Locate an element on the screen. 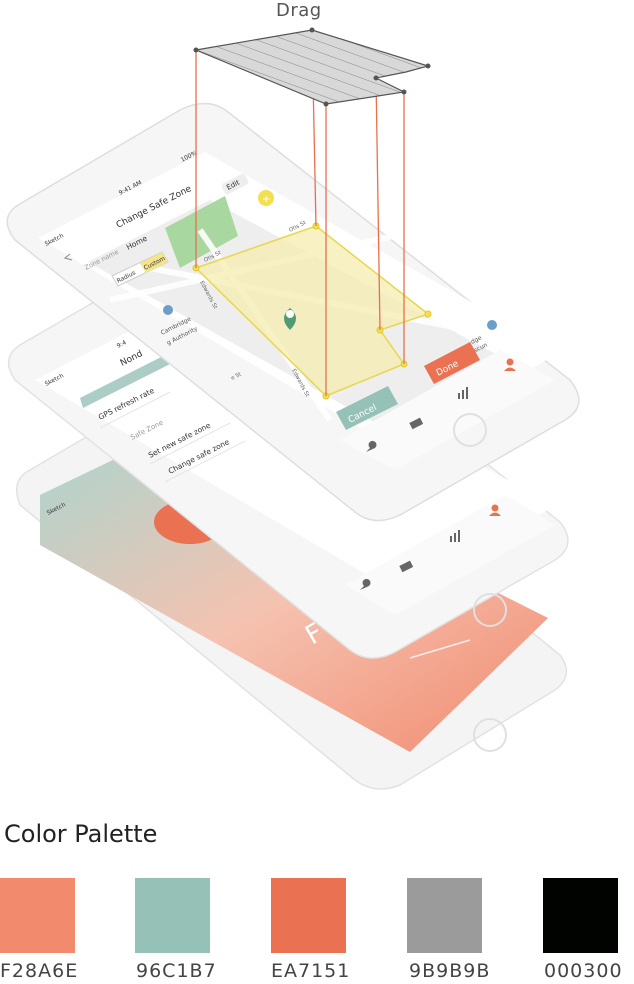  swatch-coral is located at coordinates (37, 915).